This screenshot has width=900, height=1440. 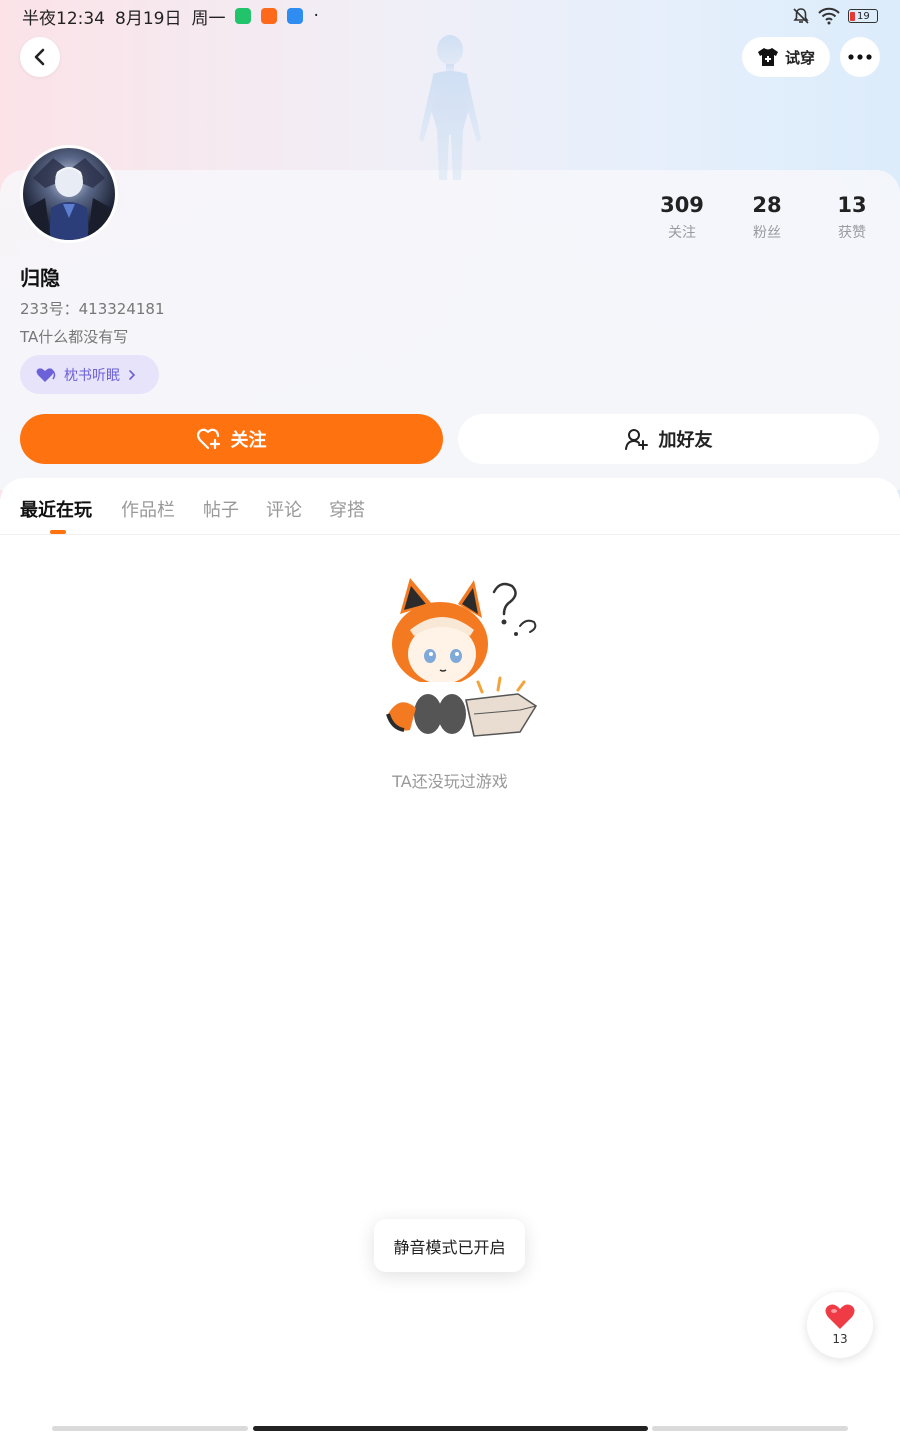 What do you see at coordinates (799, 57) in the screenshot?
I see `try-on-label: 试穿` at bounding box center [799, 57].